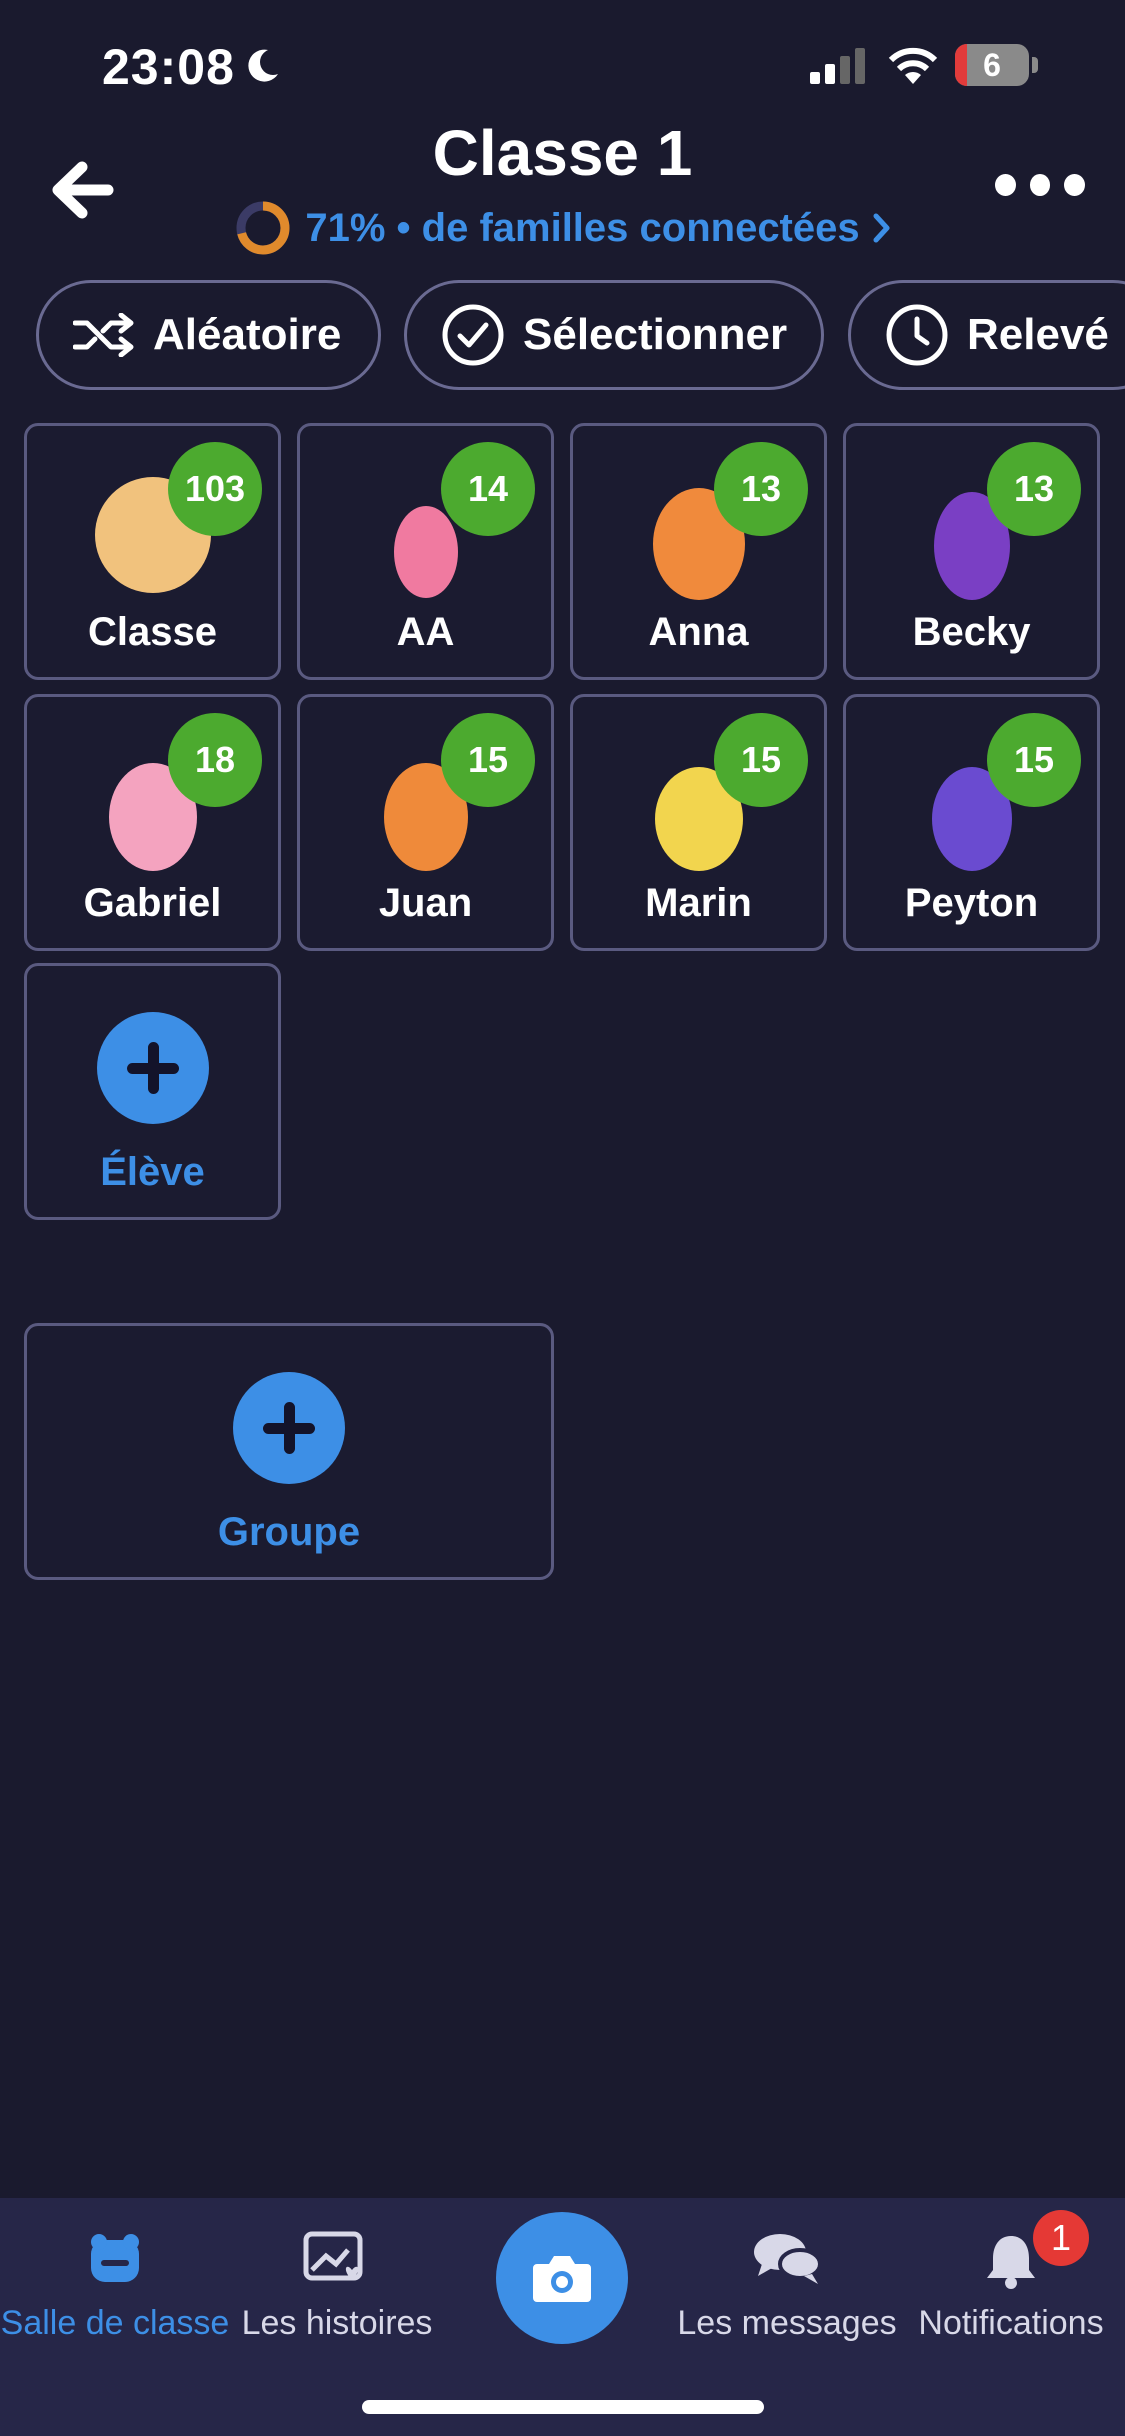  What do you see at coordinates (263, 65) in the screenshot?
I see `moon-icon` at bounding box center [263, 65].